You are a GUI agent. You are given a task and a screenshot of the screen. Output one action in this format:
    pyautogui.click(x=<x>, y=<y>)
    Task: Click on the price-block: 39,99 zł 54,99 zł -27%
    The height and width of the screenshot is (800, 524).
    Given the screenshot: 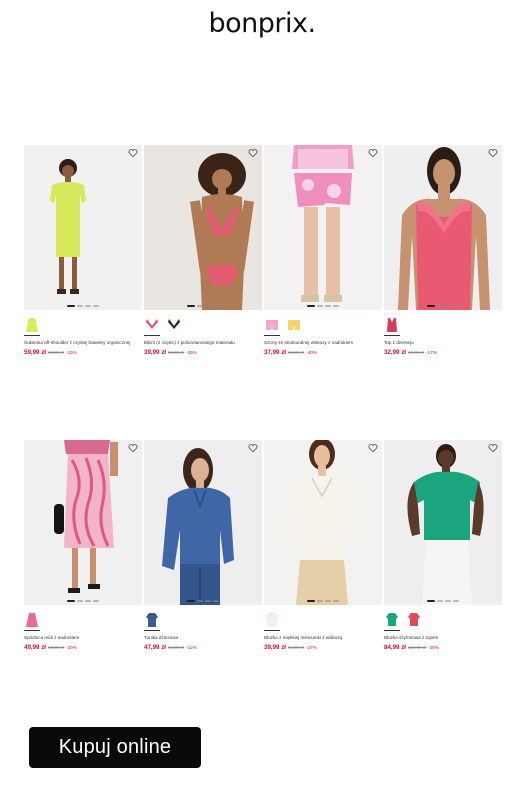 What is the action you would take?
    pyautogui.click(x=323, y=647)
    